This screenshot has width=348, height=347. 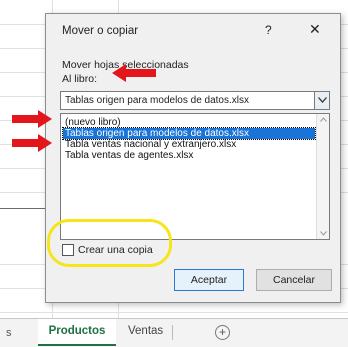 I want to click on ok-button: Aceptar, so click(x=209, y=280).